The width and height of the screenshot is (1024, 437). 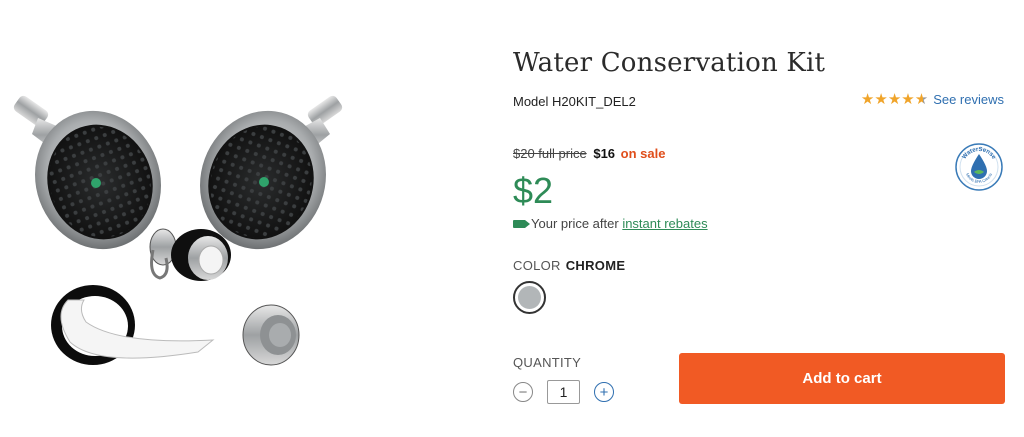 I want to click on final-price: $2, so click(x=533, y=190).